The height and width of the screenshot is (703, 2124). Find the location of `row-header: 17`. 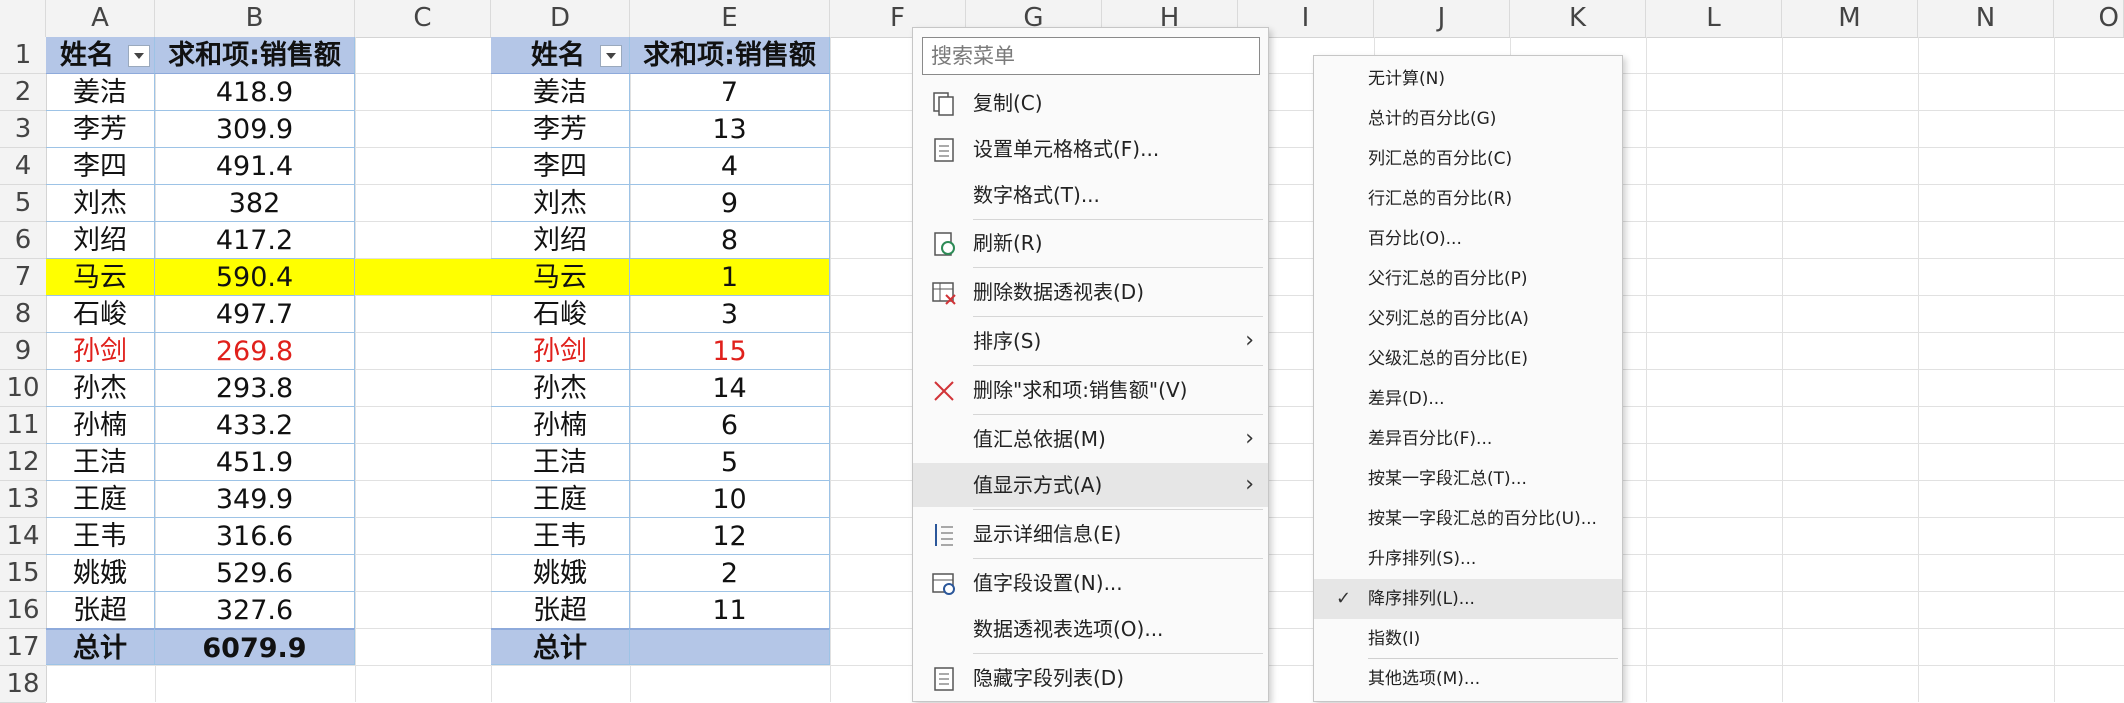

row-header: 17 is located at coordinates (23, 647).